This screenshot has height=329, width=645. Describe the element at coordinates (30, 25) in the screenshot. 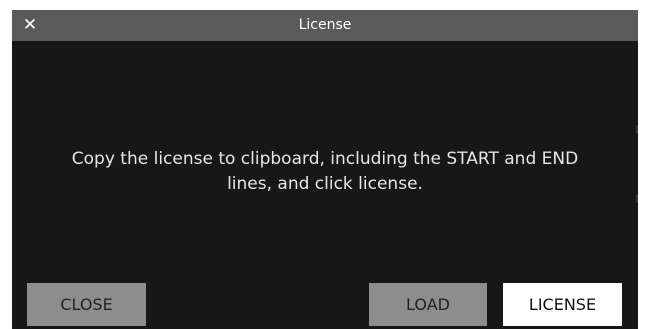

I see `close-icon: ✕` at that location.